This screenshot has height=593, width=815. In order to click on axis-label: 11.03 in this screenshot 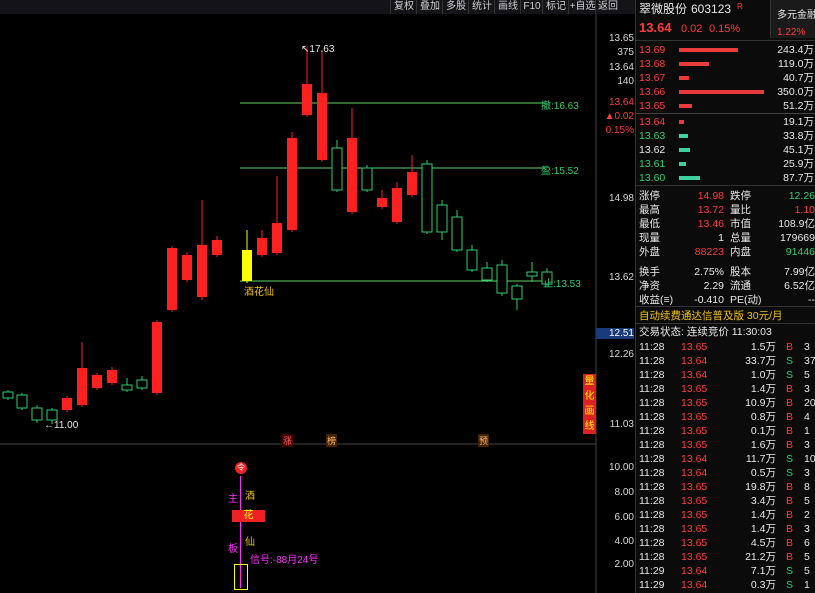, I will do `click(621, 424)`.